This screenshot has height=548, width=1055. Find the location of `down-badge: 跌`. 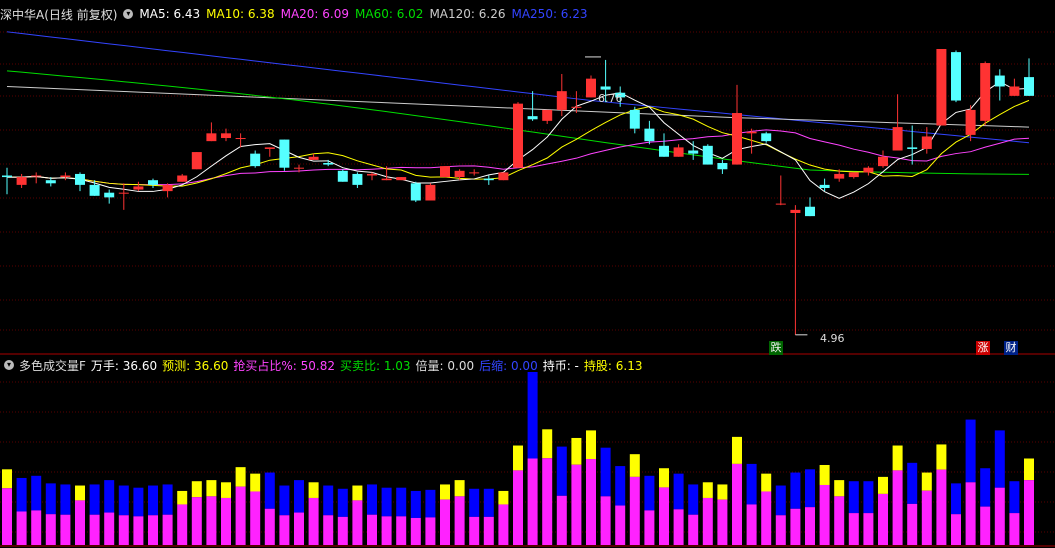

down-badge: 跌 is located at coordinates (776, 348).